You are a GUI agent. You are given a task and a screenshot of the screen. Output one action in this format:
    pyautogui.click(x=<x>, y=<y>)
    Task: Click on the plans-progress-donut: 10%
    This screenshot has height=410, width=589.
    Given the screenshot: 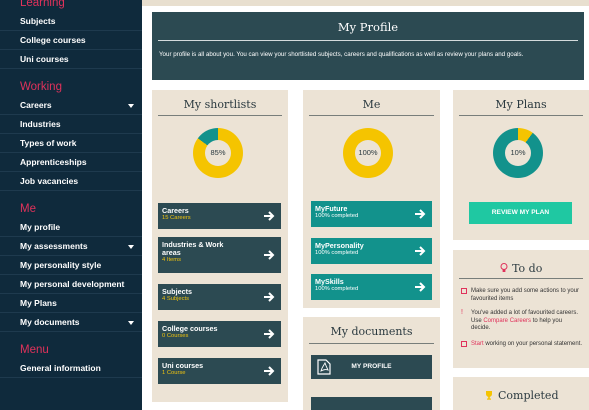 What is the action you would take?
    pyautogui.click(x=518, y=153)
    